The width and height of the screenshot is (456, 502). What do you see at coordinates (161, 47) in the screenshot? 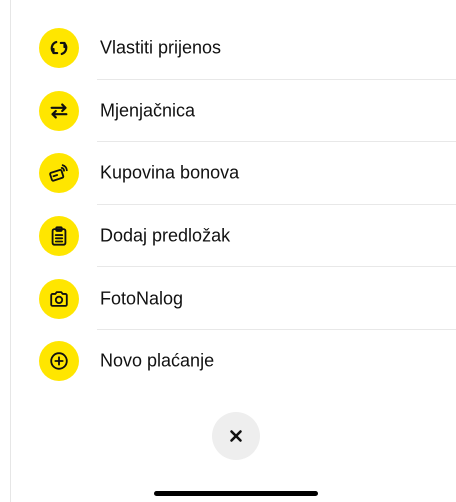
I see `menu-item-label: Vlastiti prijenos` at bounding box center [161, 47].